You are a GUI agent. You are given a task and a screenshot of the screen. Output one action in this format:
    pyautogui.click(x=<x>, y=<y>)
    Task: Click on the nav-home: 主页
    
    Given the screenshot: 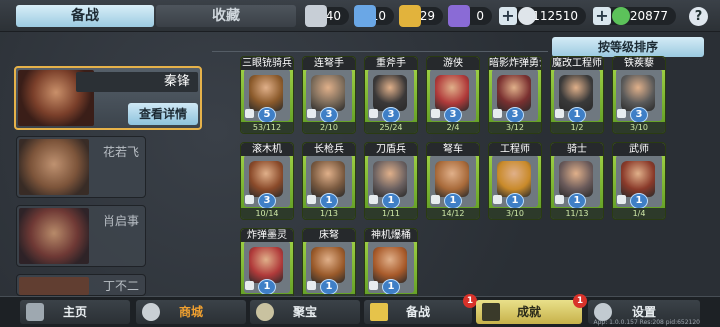 What is the action you would take?
    pyautogui.click(x=75, y=312)
    